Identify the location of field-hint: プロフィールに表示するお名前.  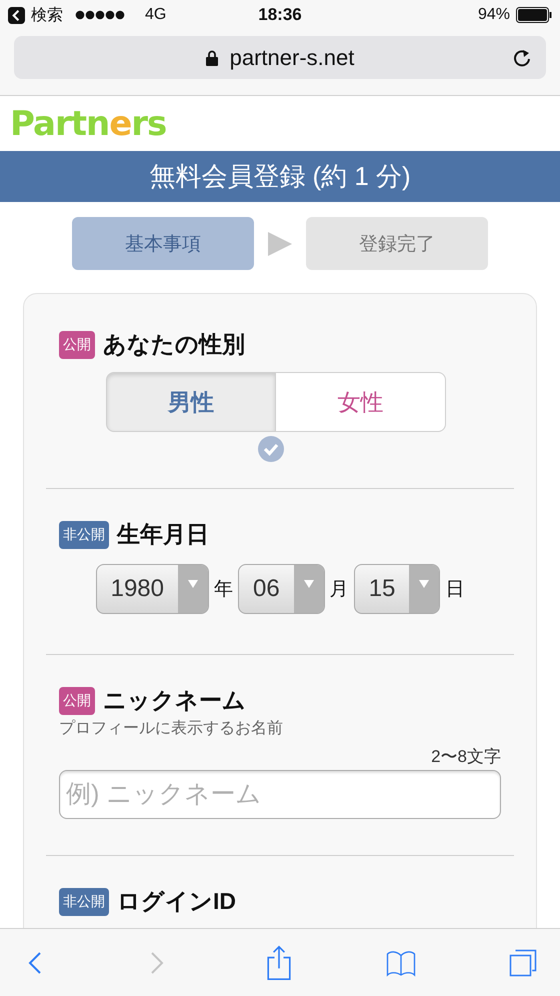
(171, 728).